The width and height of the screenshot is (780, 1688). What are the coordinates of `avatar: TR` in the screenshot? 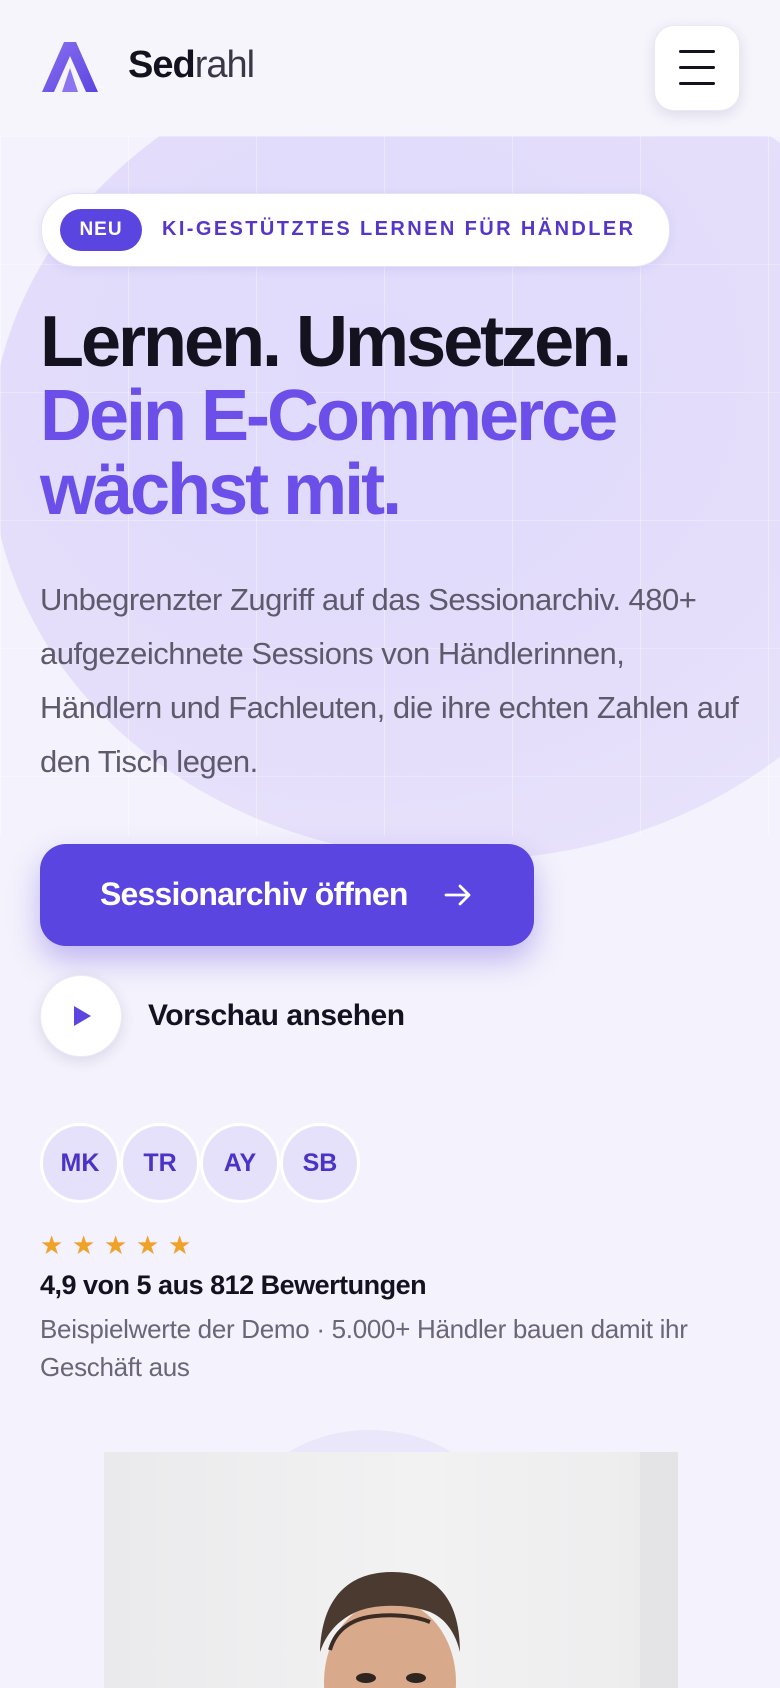 It's located at (160, 1163).